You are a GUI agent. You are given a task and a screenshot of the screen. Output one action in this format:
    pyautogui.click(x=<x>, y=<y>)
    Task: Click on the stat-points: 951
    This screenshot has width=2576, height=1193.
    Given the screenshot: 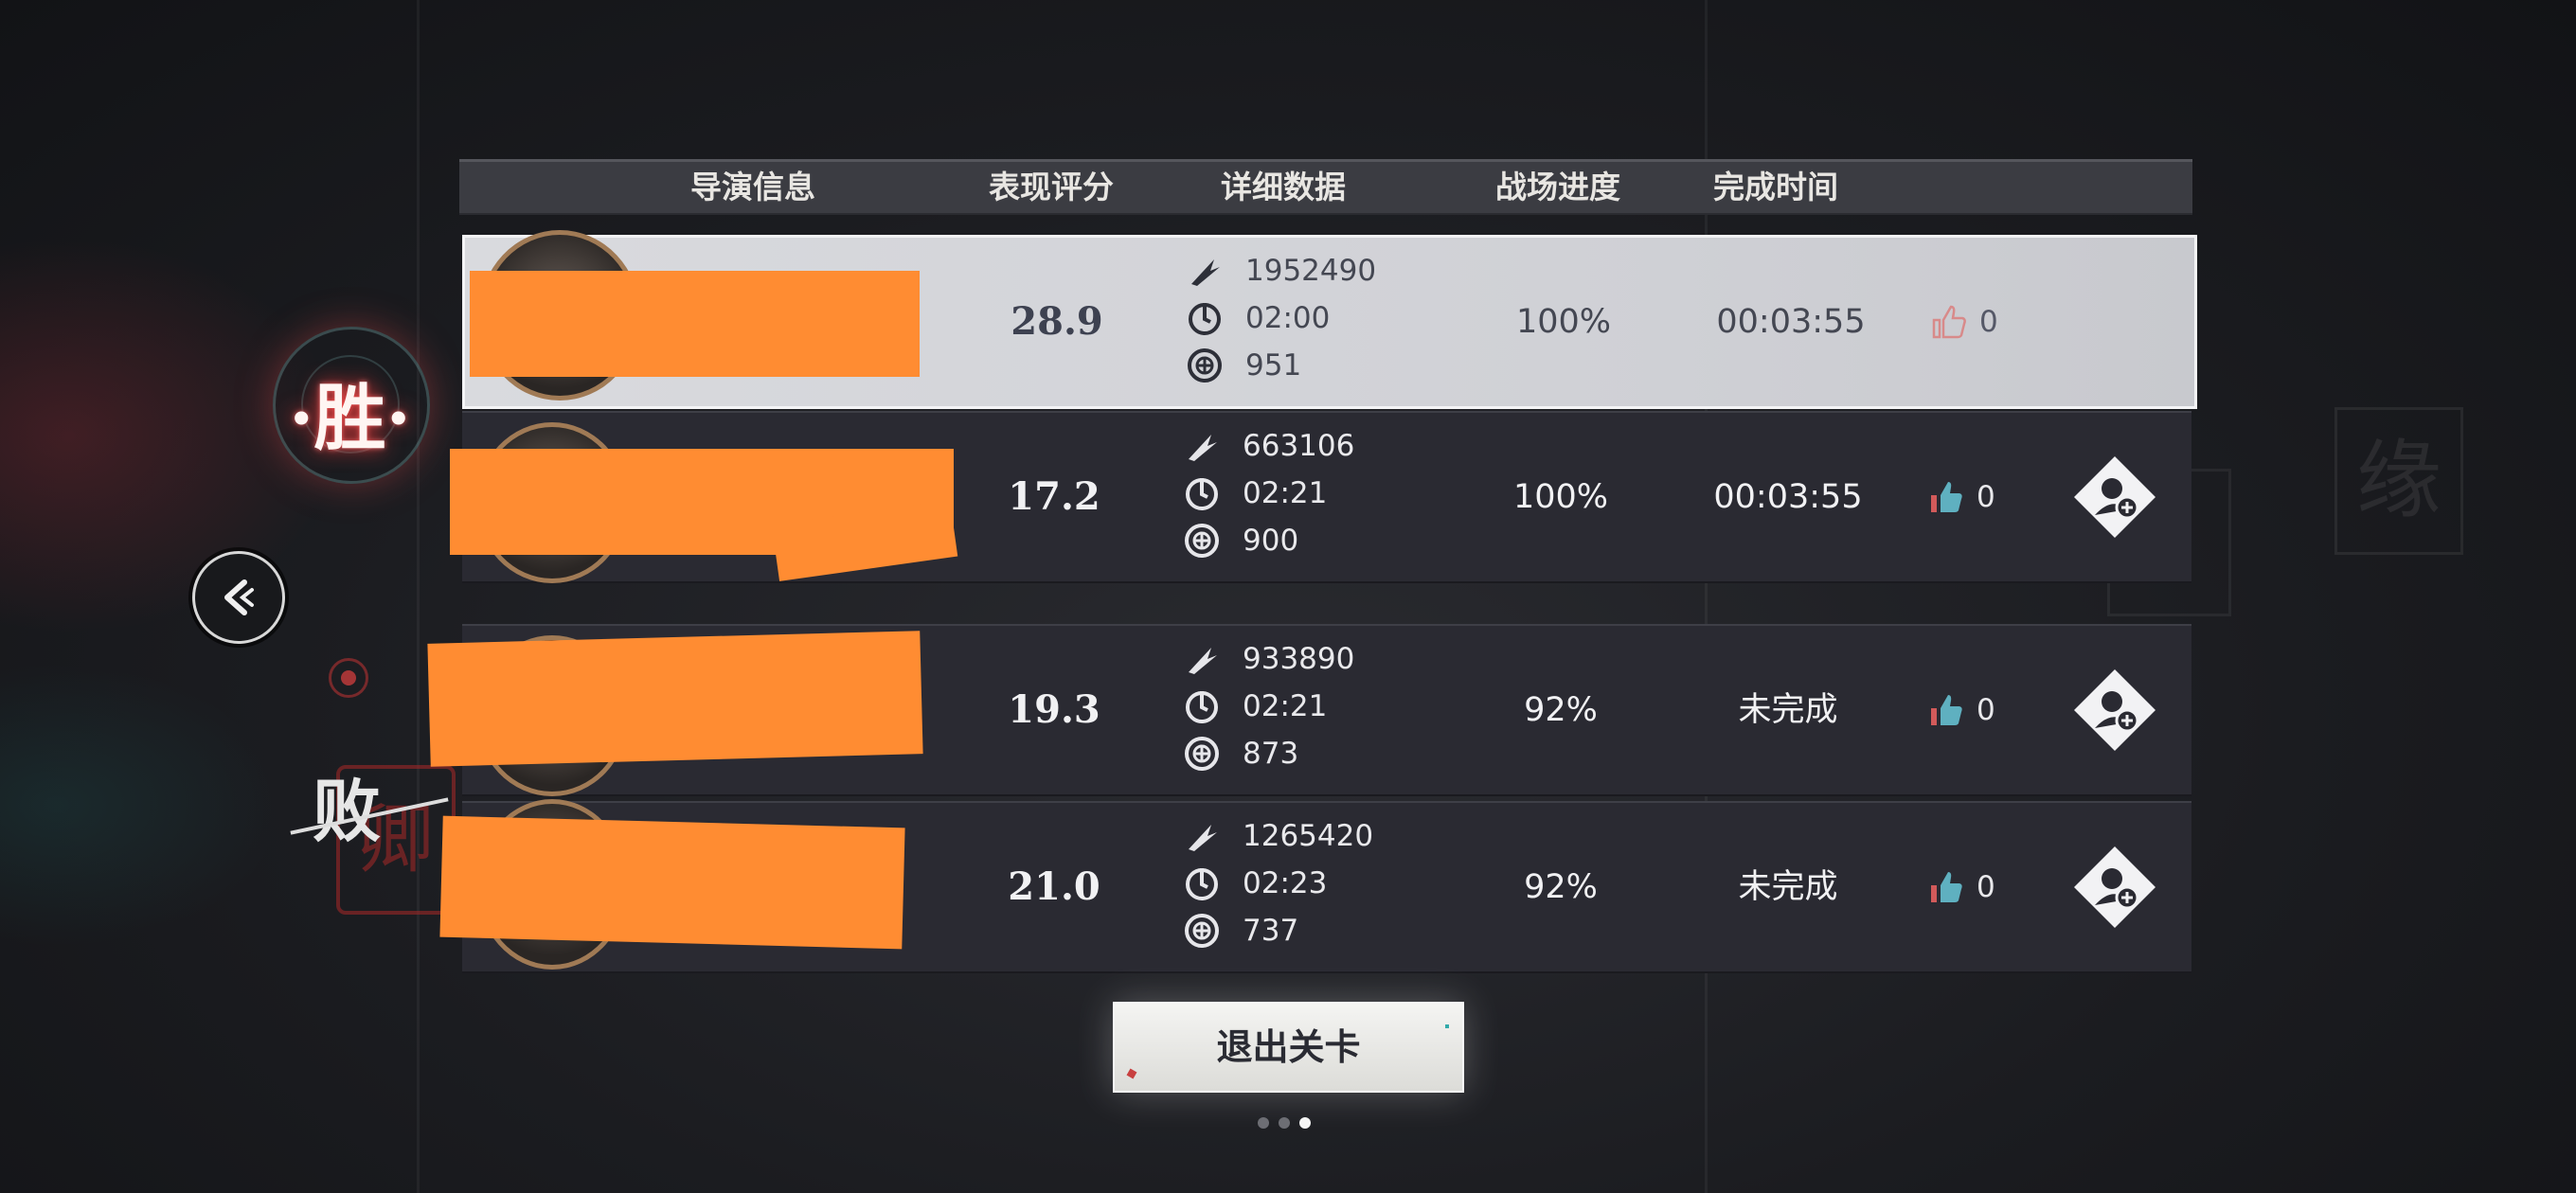 What is the action you would take?
    pyautogui.click(x=1294, y=365)
    